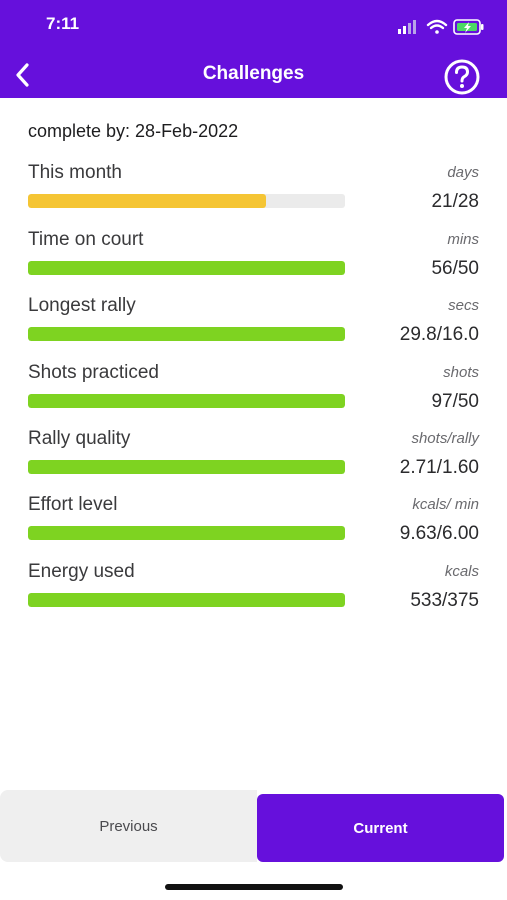  I want to click on challenge-value: 2.71/1.60, so click(439, 467).